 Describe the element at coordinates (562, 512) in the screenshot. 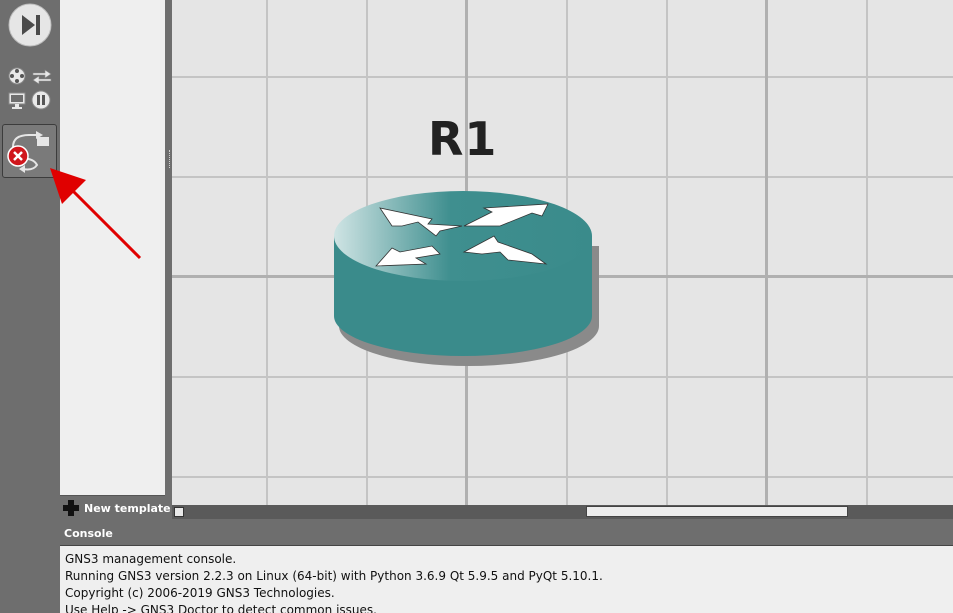

I see `canvas-horizontal-scrollbar` at that location.